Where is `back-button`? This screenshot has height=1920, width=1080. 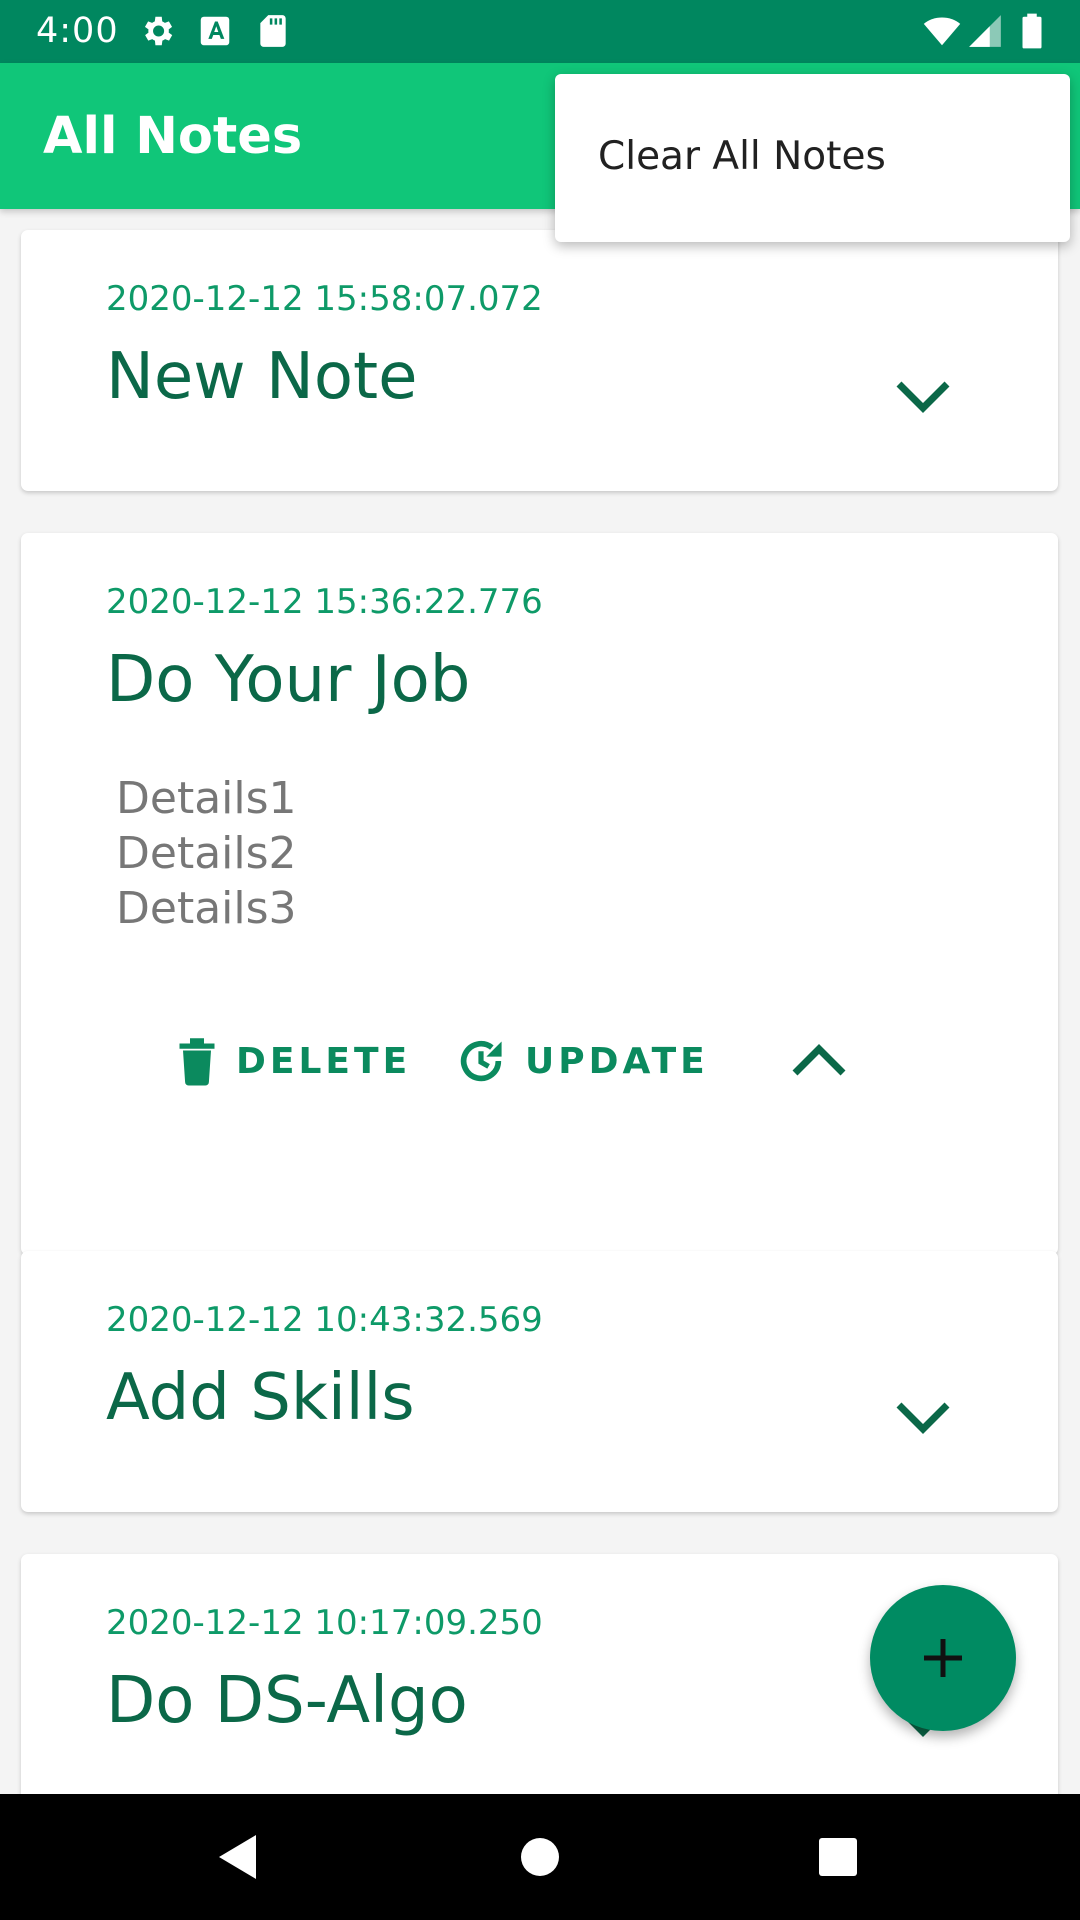
back-button is located at coordinates (238, 1857).